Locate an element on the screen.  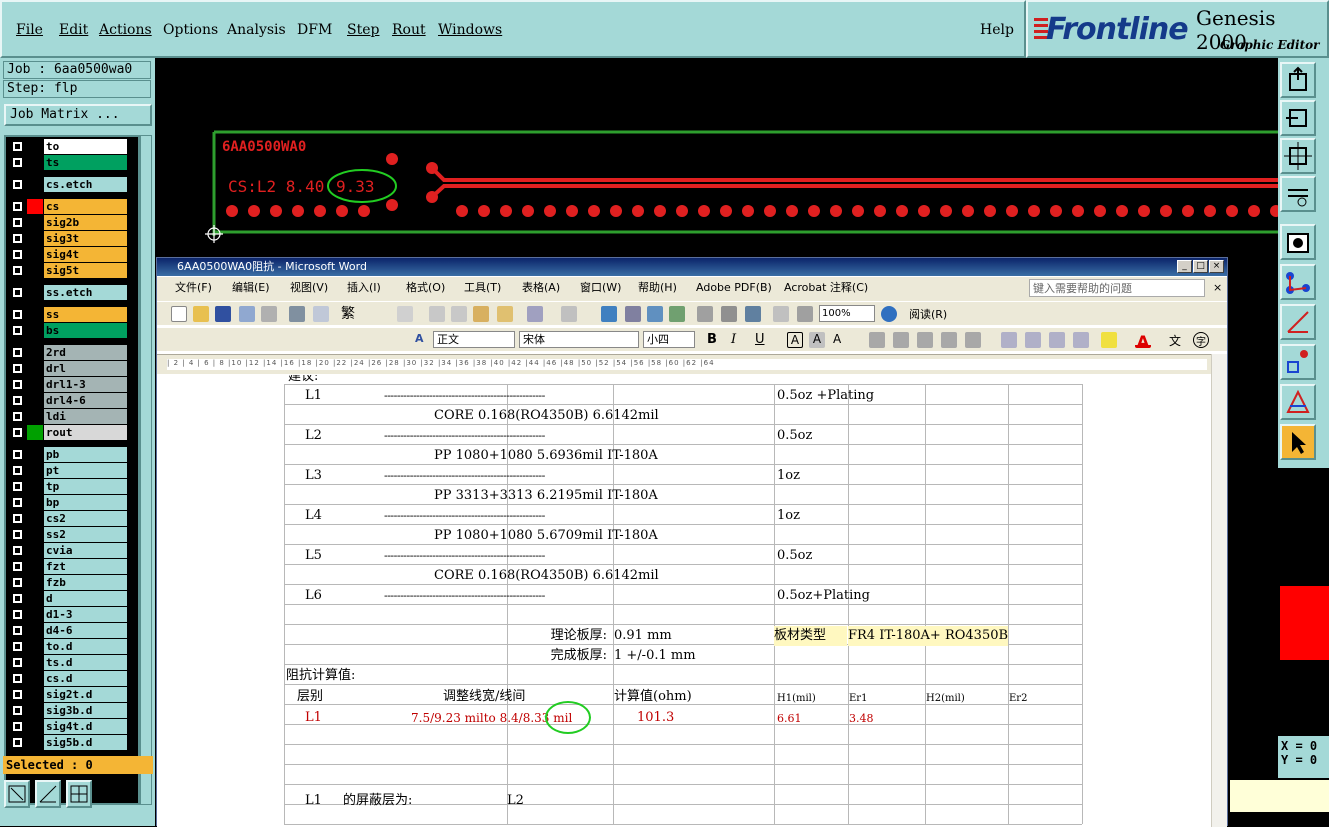
insert-excel-icon is located at coordinates (677, 314).